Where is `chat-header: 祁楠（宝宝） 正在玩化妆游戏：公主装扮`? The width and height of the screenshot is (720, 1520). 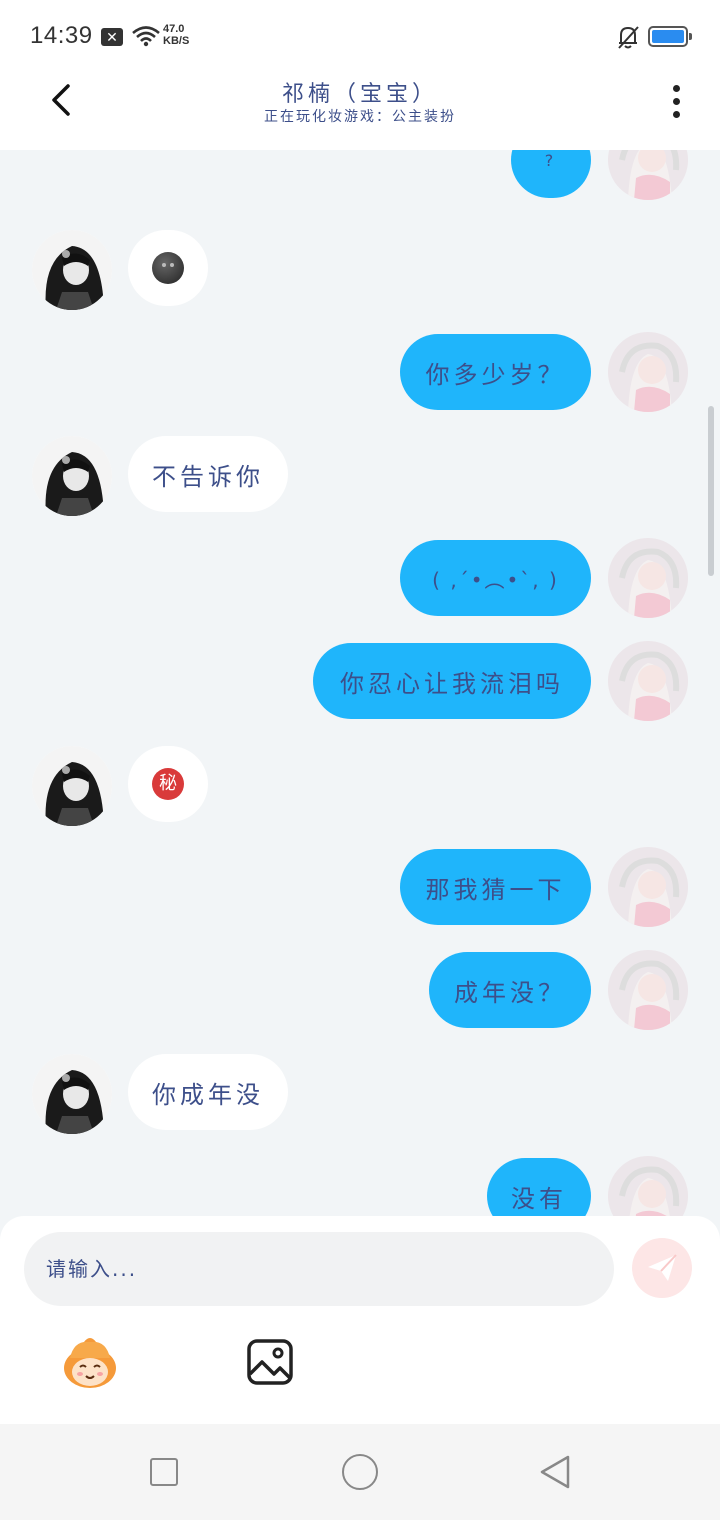 chat-header: 祁楠（宝宝） 正在玩化妆游戏：公主装扮 is located at coordinates (360, 111).